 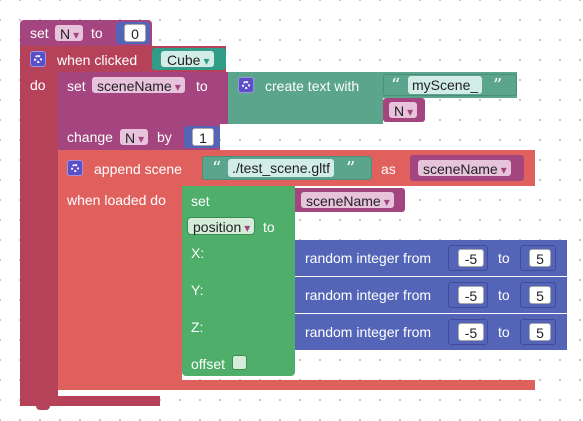 What do you see at coordinates (312, 86) in the screenshot?
I see `create-text-label: create text with` at bounding box center [312, 86].